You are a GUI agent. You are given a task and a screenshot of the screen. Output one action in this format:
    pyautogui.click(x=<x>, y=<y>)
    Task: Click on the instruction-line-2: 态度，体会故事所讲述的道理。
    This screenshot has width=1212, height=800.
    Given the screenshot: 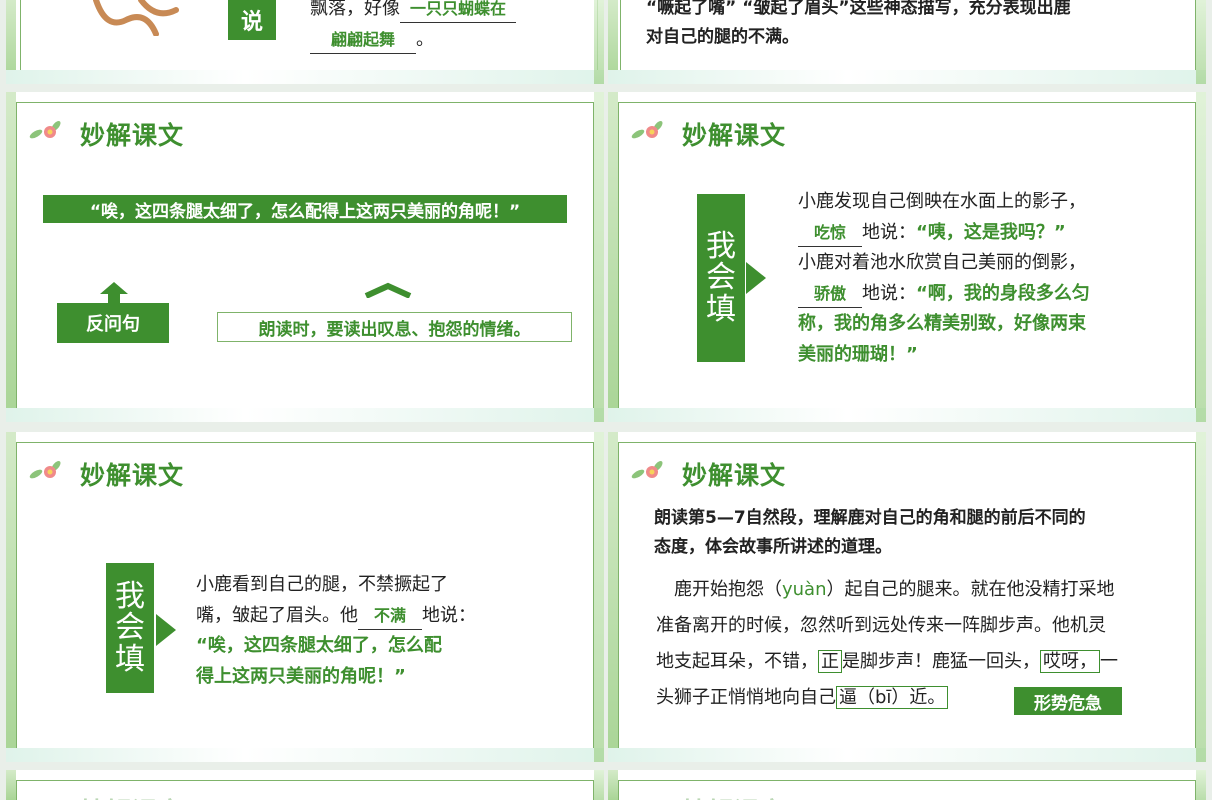 What is the action you would take?
    pyautogui.click(x=773, y=546)
    